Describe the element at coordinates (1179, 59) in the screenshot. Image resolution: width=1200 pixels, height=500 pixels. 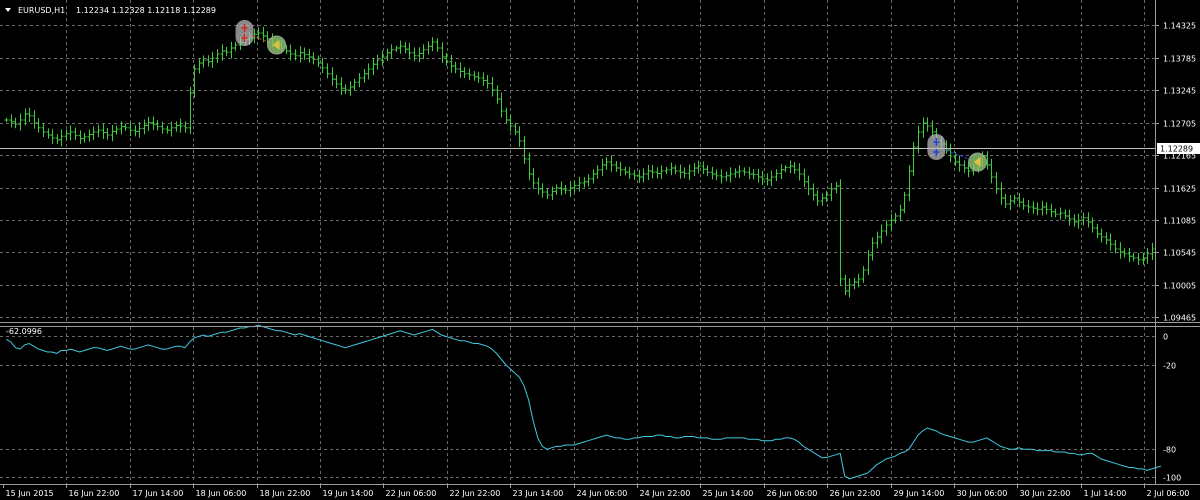
I see `price-tick-label: 1.13785` at that location.